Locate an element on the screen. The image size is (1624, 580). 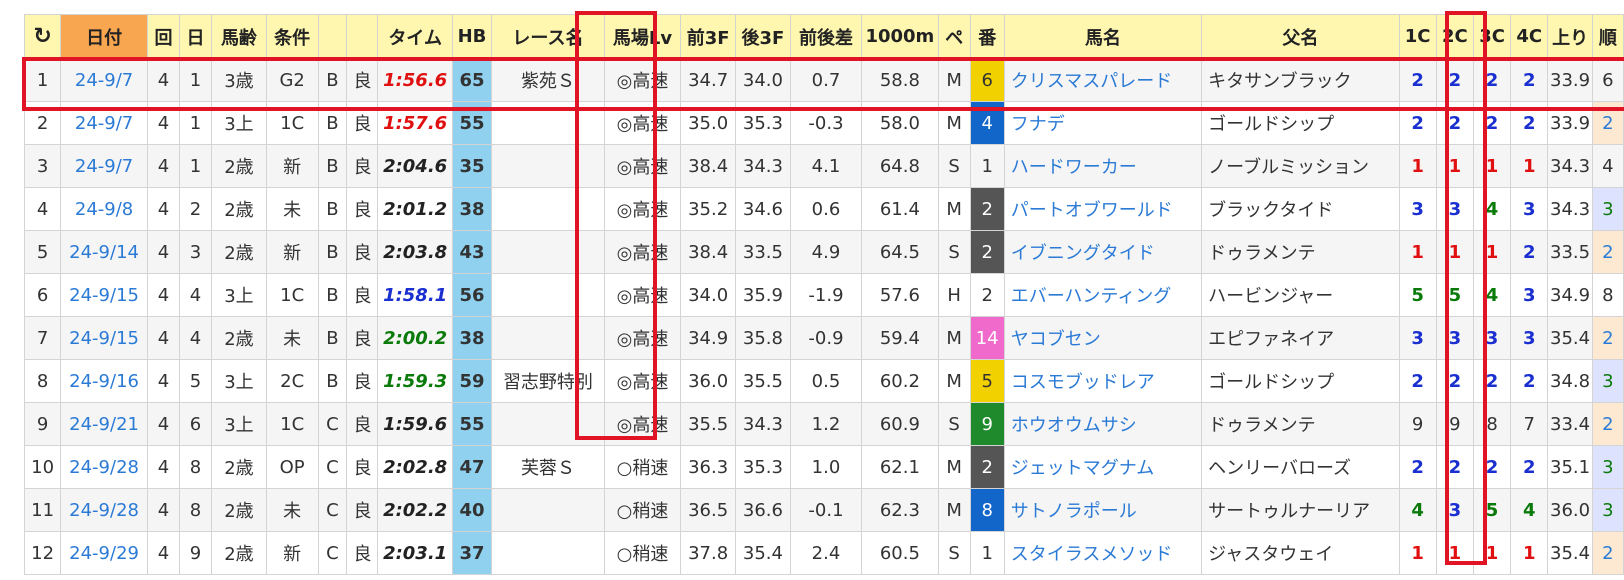
column-header-pace: ペ is located at coordinates (954, 36).